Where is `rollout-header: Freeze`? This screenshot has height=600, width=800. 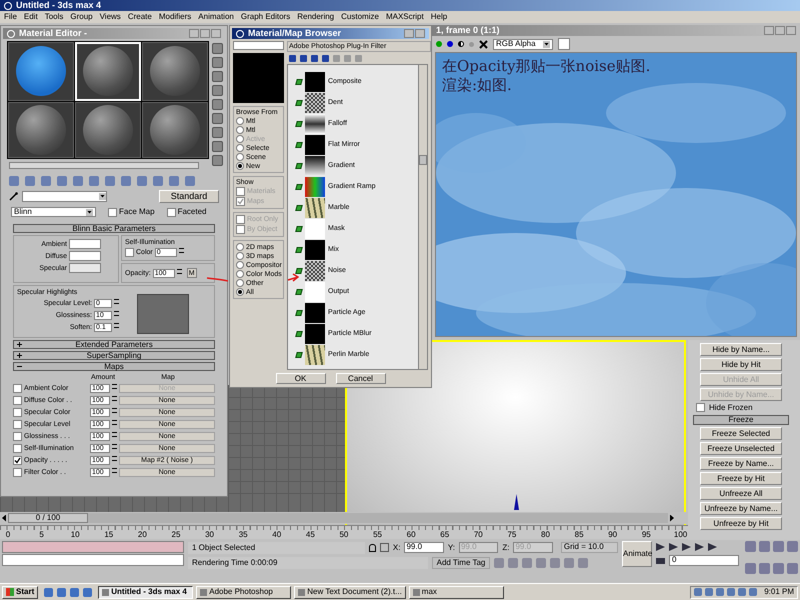
rollout-header: Freeze is located at coordinates (741, 420).